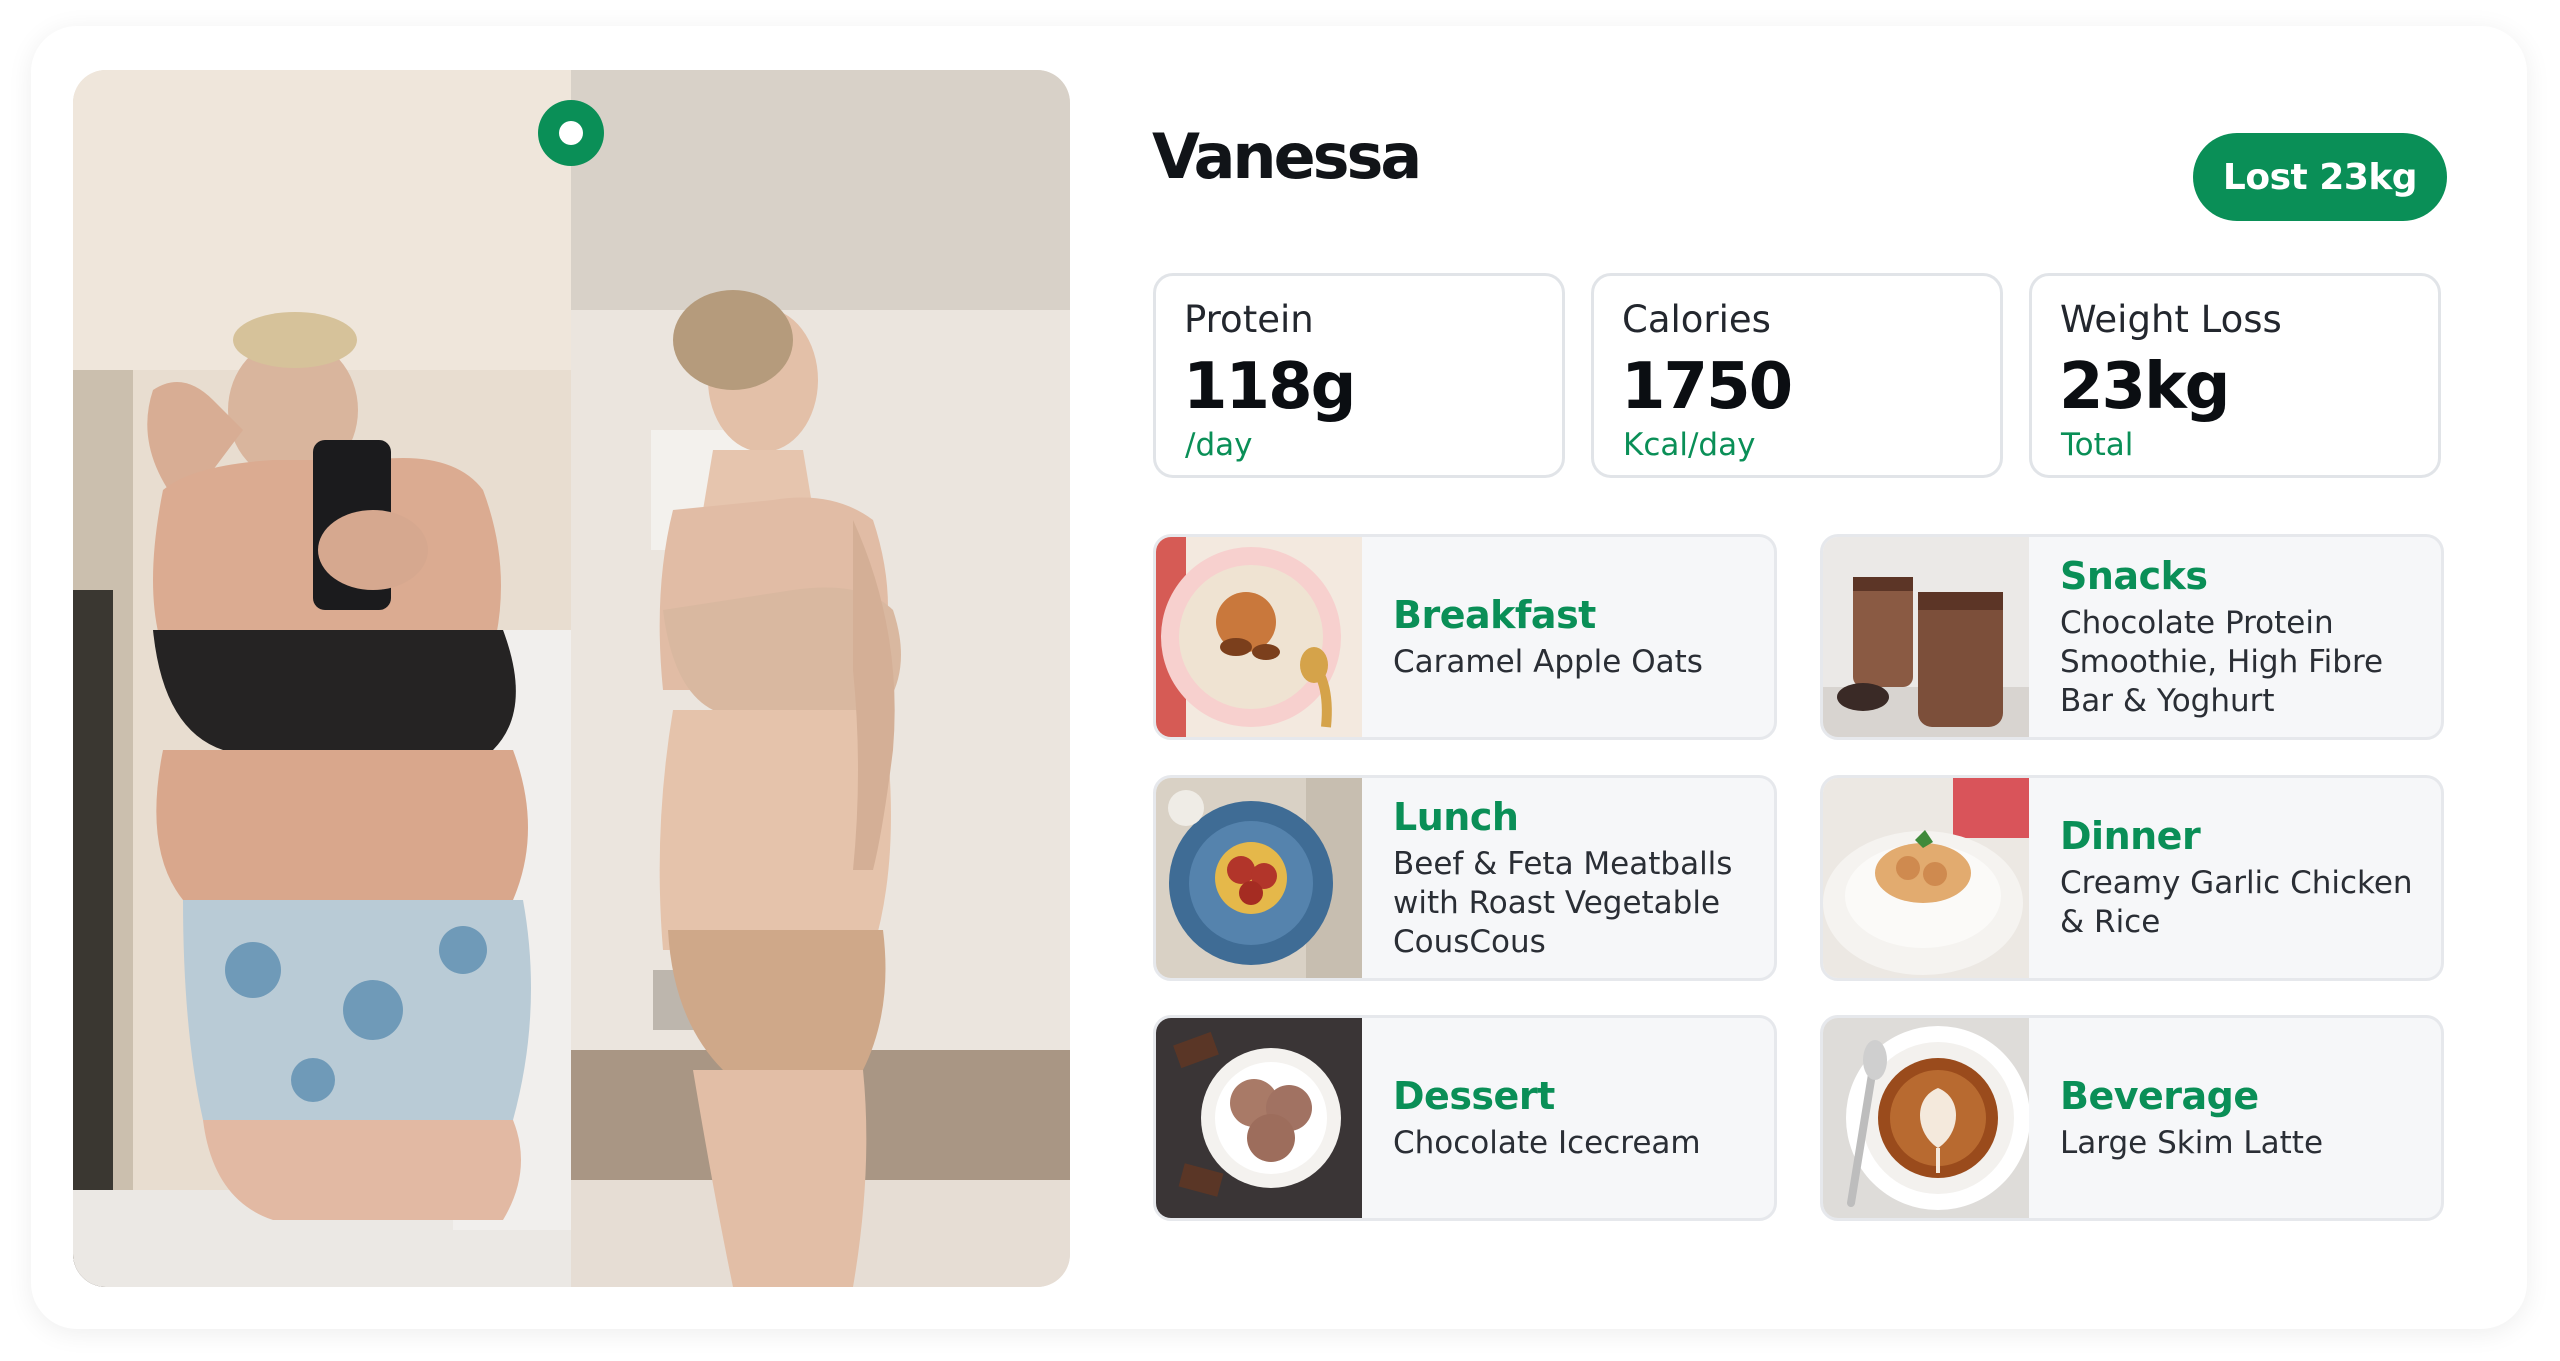 This screenshot has width=2560, height=1361. Describe the element at coordinates (1474, 1095) in the screenshot. I see `meal-category: Dessert` at that location.